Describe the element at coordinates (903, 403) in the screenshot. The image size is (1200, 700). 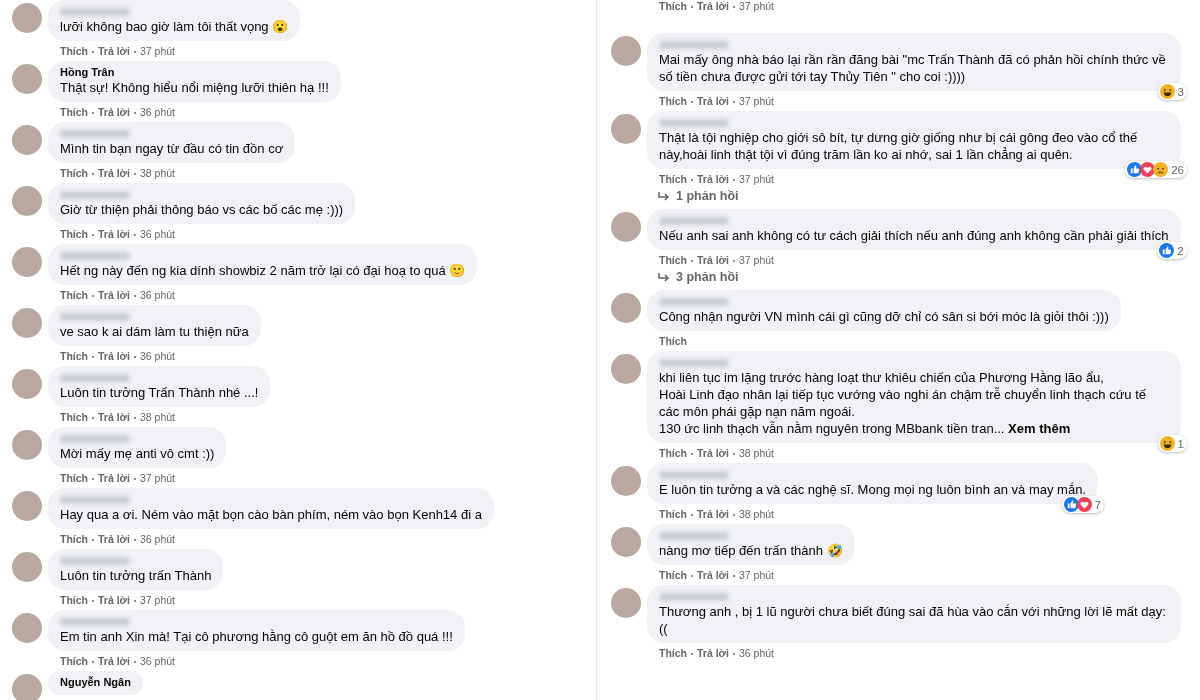
I see `comment-text: khi liên tục im lặng trước hàng loạt thư khiêu chiến của Phương Hằng lão ẩu, Hoài Linh đạo nhân lại tiếp tục vướng vào nghi án chậm trễ chuyển linh thạch cứu tế các môn phái gặp nạn năm ngoái. 130 ức linh thạch vẫn nằm nguyên trong MBbank tiền tran... Xem thêm` at that location.